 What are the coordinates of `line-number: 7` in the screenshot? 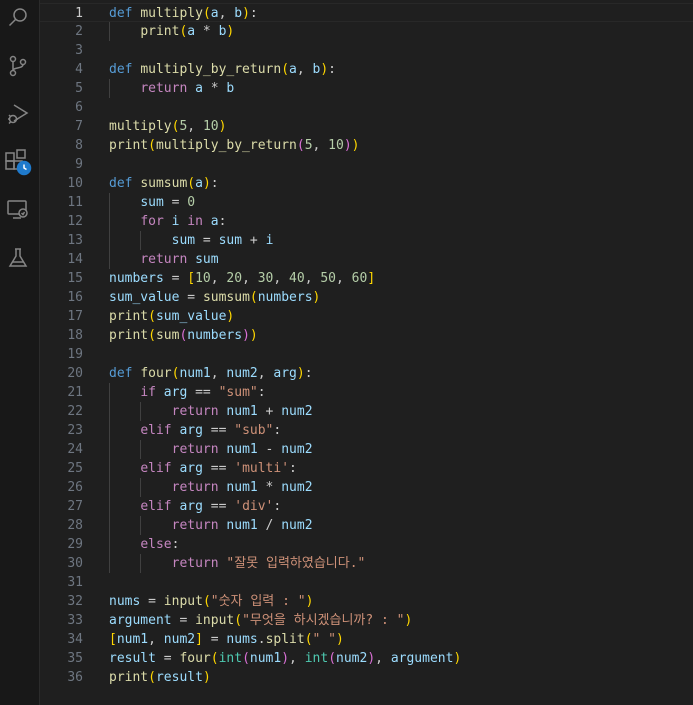 It's located at (79, 126).